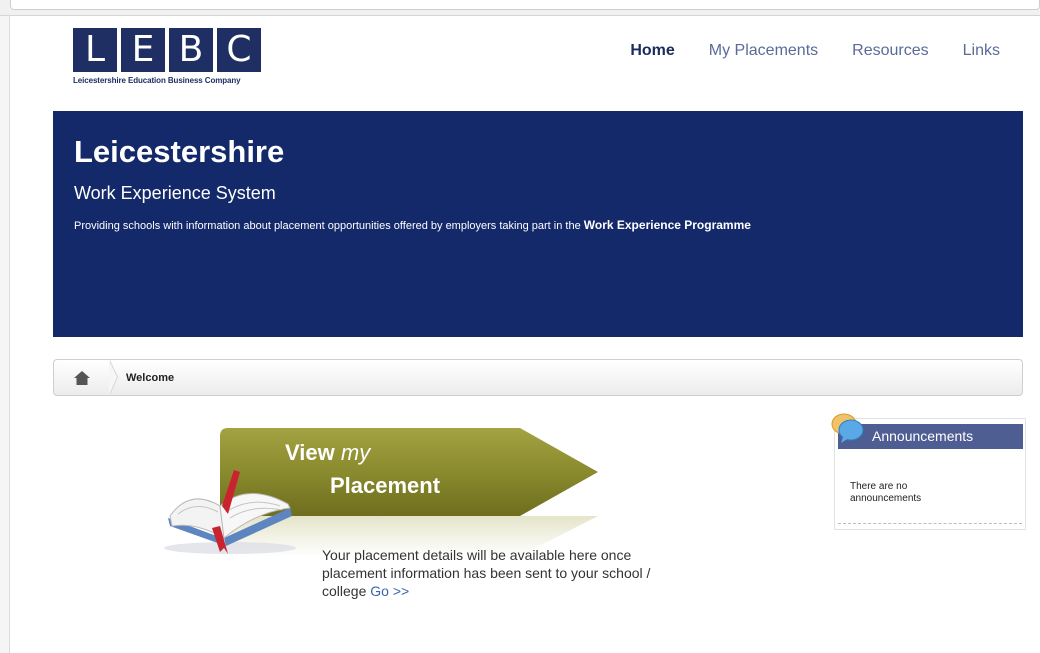 This screenshot has height=653, width=1040. I want to click on main-nav: Home My Placements Resources Links, so click(815, 51).